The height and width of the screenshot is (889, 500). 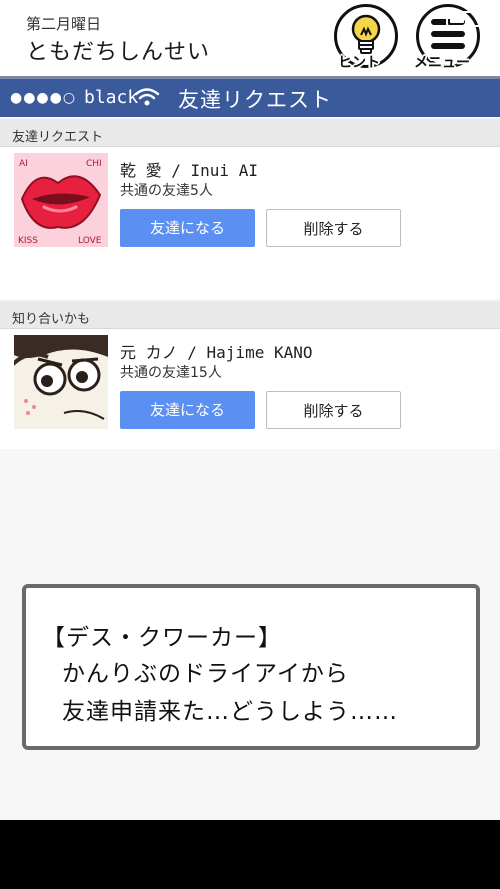 I want to click on avatar-inui: AI CHI KISS LOVE, so click(x=61, y=200).